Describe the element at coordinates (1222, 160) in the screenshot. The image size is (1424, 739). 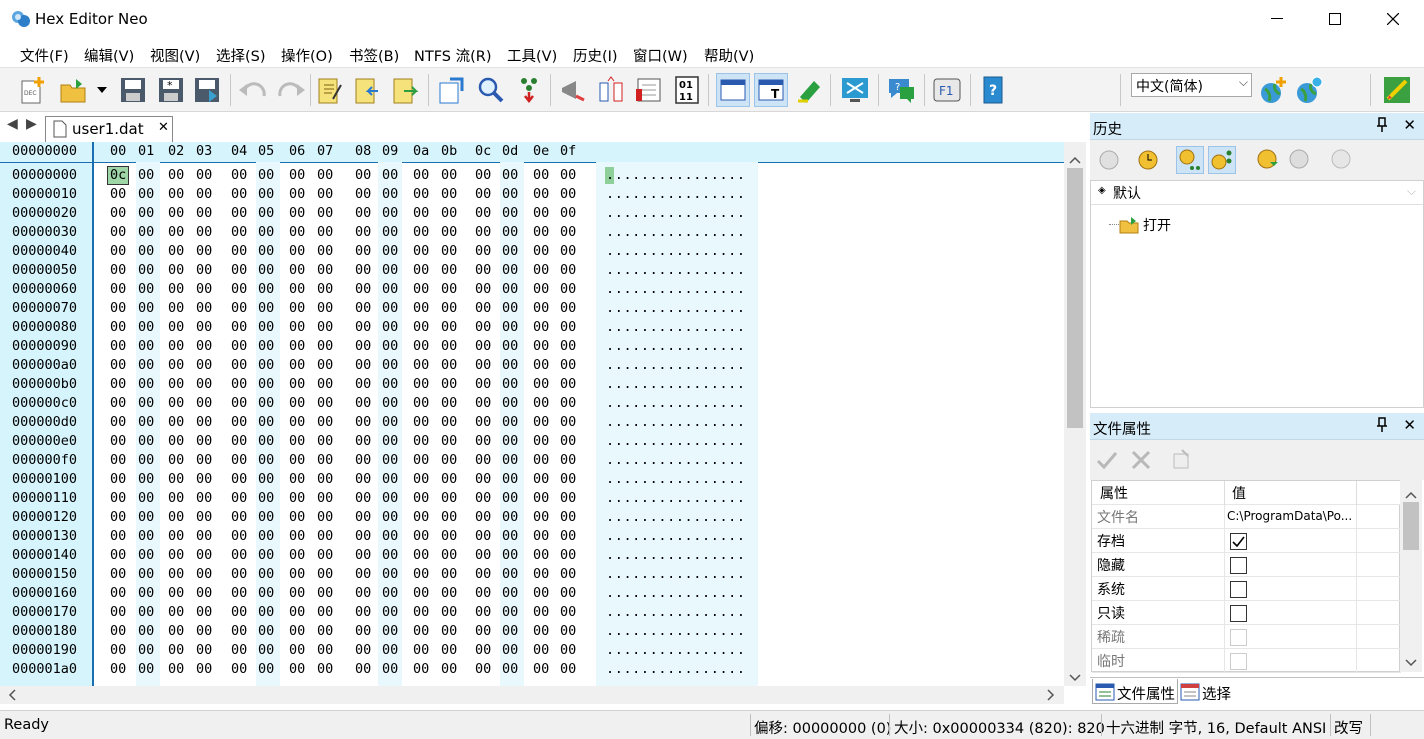
I see `history-tree-icon` at that location.